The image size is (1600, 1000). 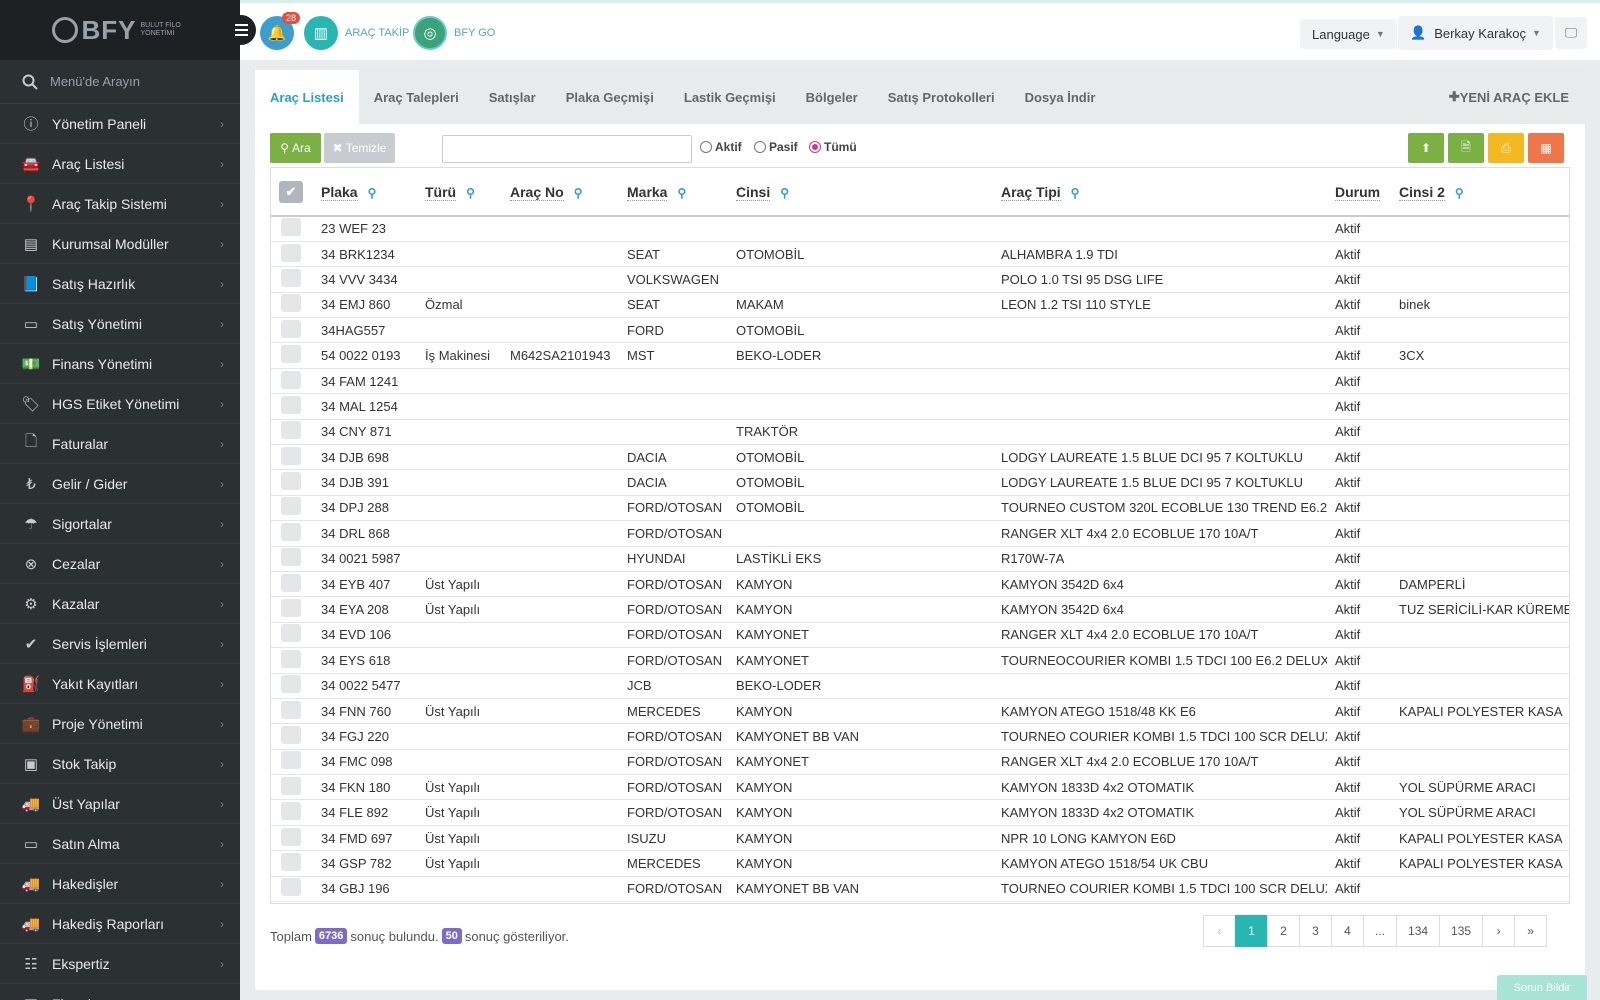 What do you see at coordinates (860, 192) in the screenshot?
I see `column-header-cinsi: Cinsi ⚲` at bounding box center [860, 192].